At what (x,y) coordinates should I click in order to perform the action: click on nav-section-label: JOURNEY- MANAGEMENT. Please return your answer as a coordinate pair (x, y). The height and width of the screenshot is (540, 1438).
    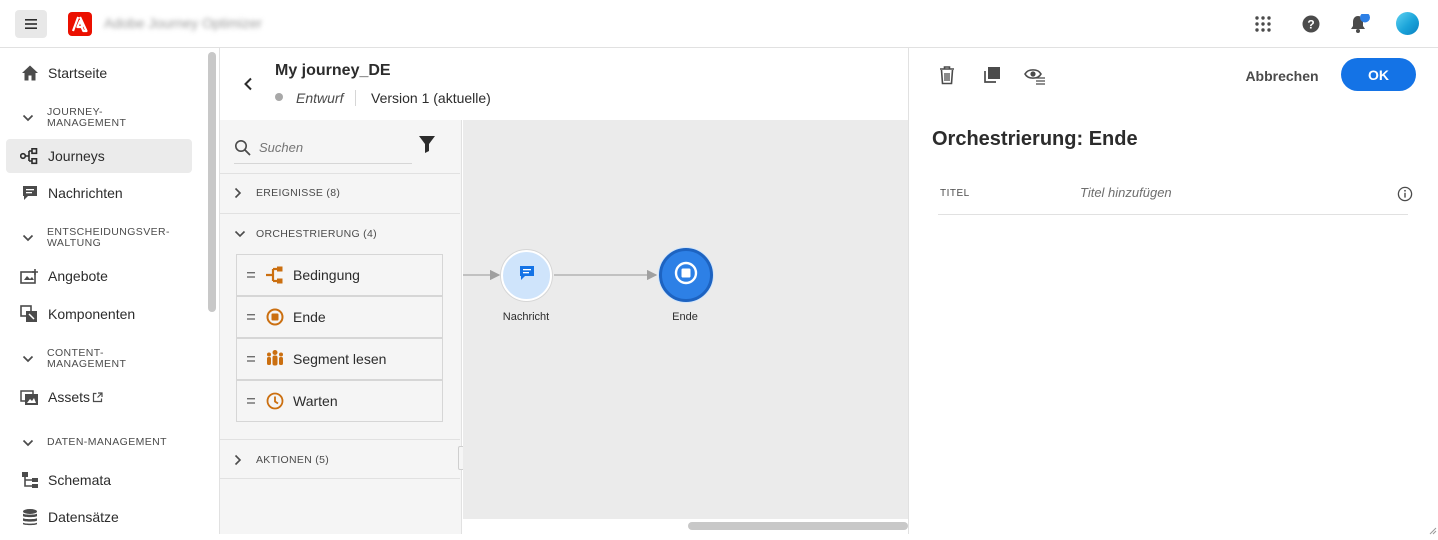
    Looking at the image, I should click on (87, 117).